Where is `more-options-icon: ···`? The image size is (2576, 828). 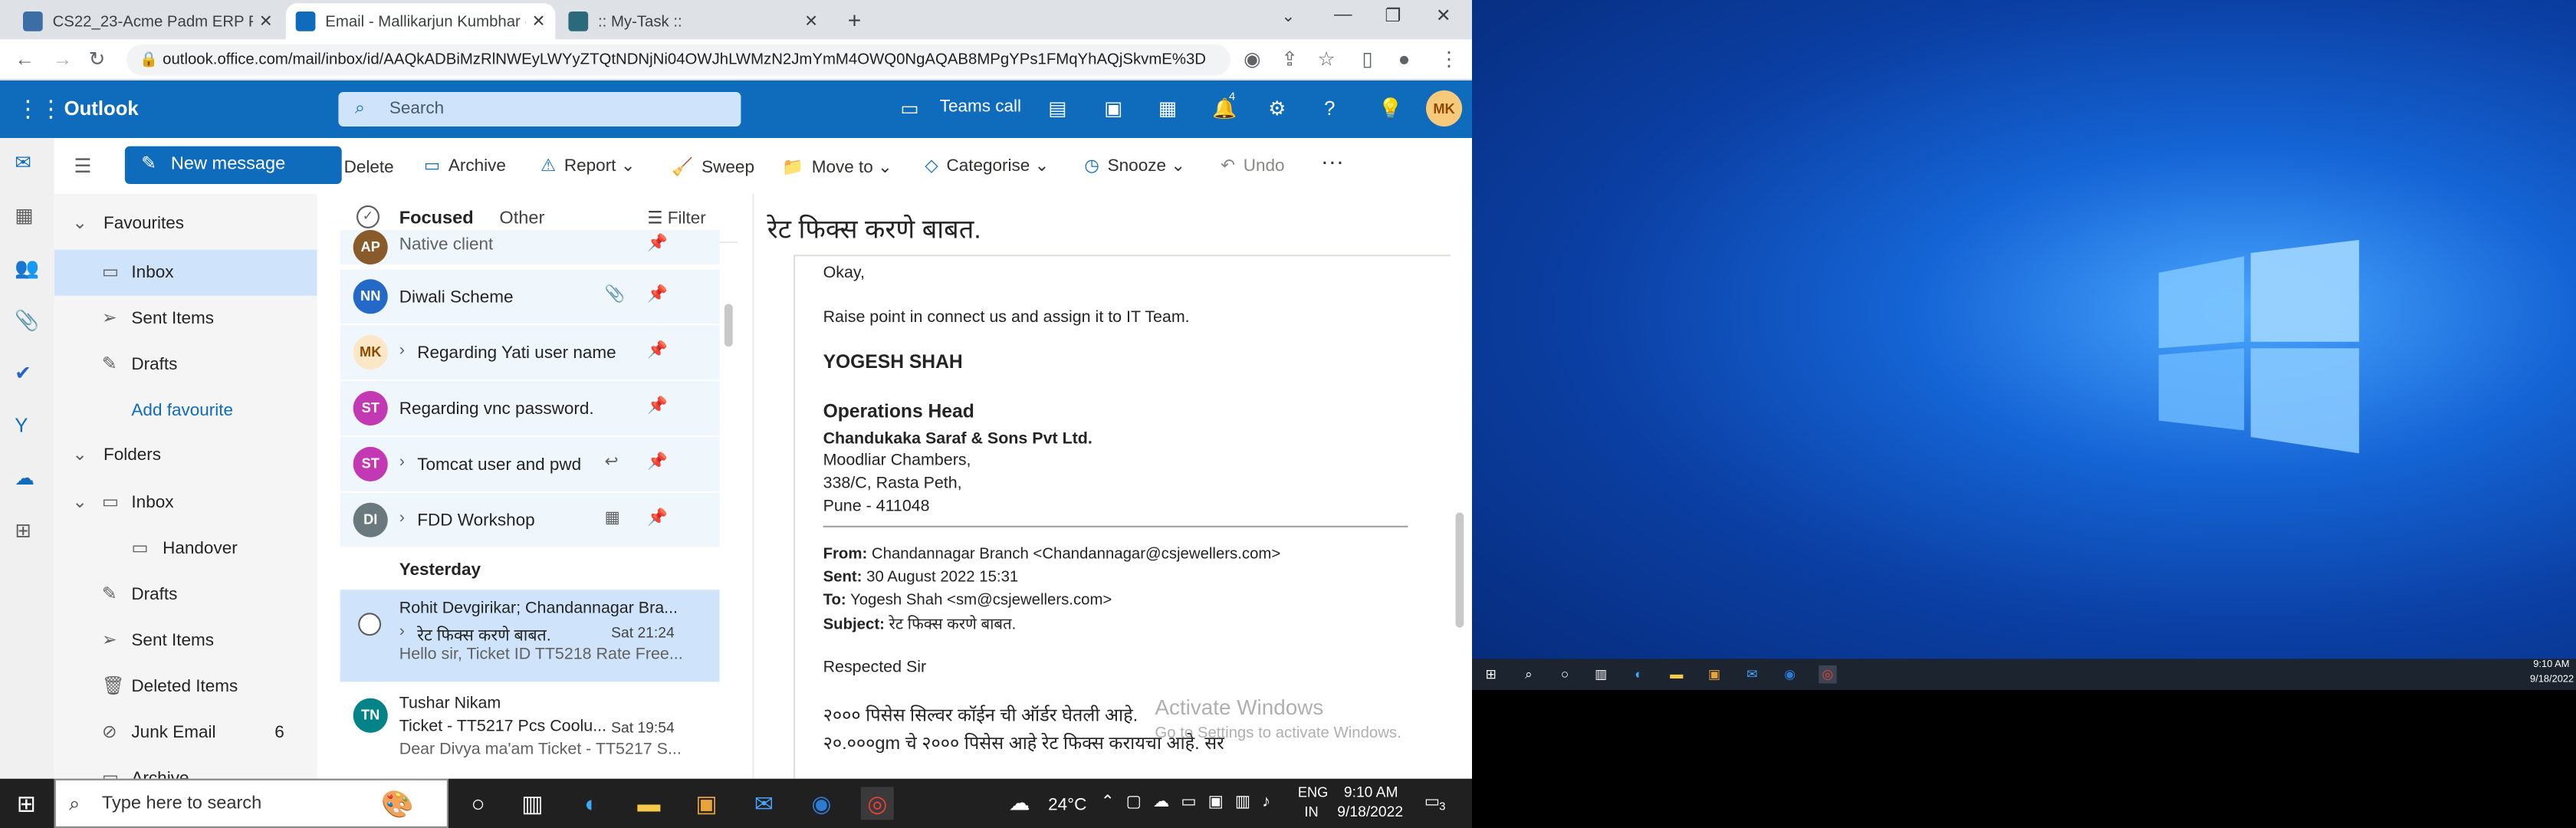
more-options-icon: ··· is located at coordinates (1332, 161).